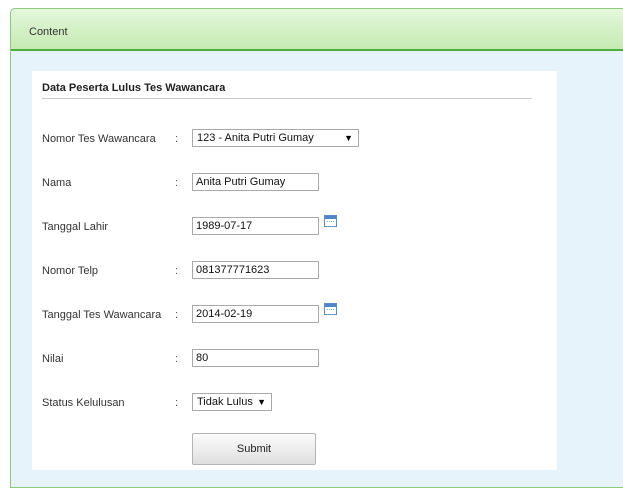 The height and width of the screenshot is (488, 623). Describe the element at coordinates (255, 182) in the screenshot. I see `nama-input: Anita Putri Gumay` at that location.